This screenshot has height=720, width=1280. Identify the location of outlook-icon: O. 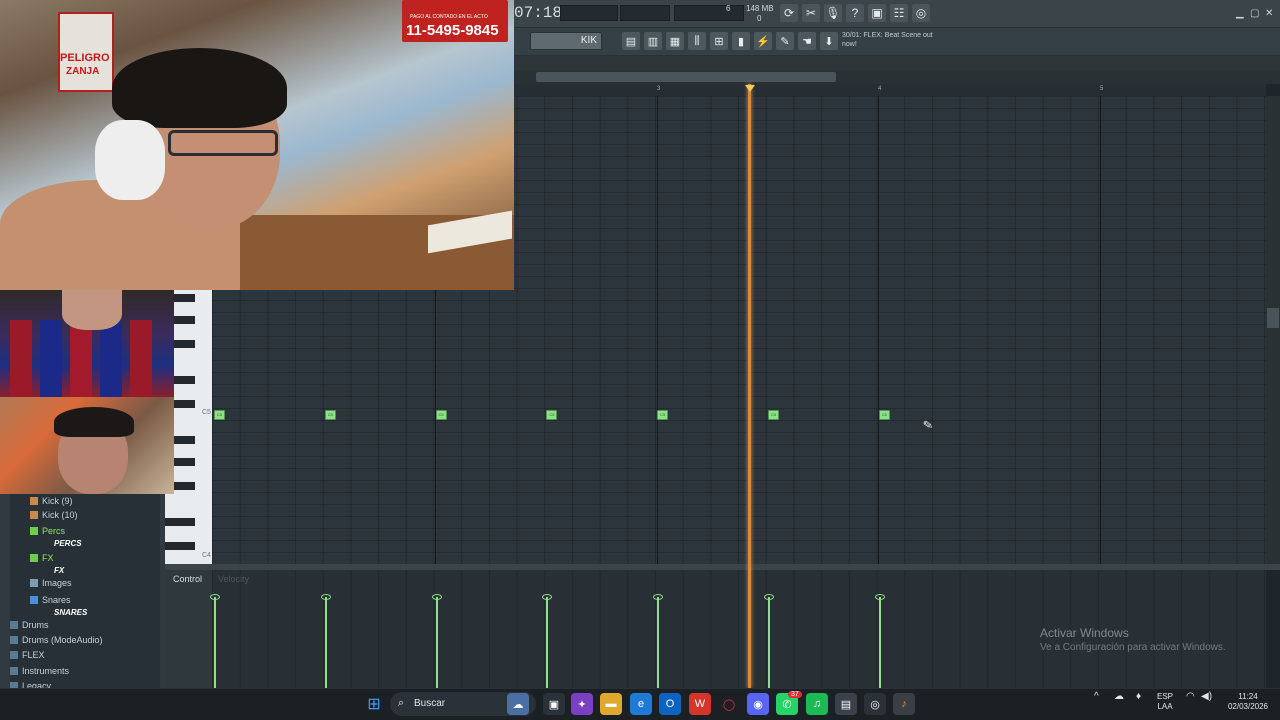
(670, 704).